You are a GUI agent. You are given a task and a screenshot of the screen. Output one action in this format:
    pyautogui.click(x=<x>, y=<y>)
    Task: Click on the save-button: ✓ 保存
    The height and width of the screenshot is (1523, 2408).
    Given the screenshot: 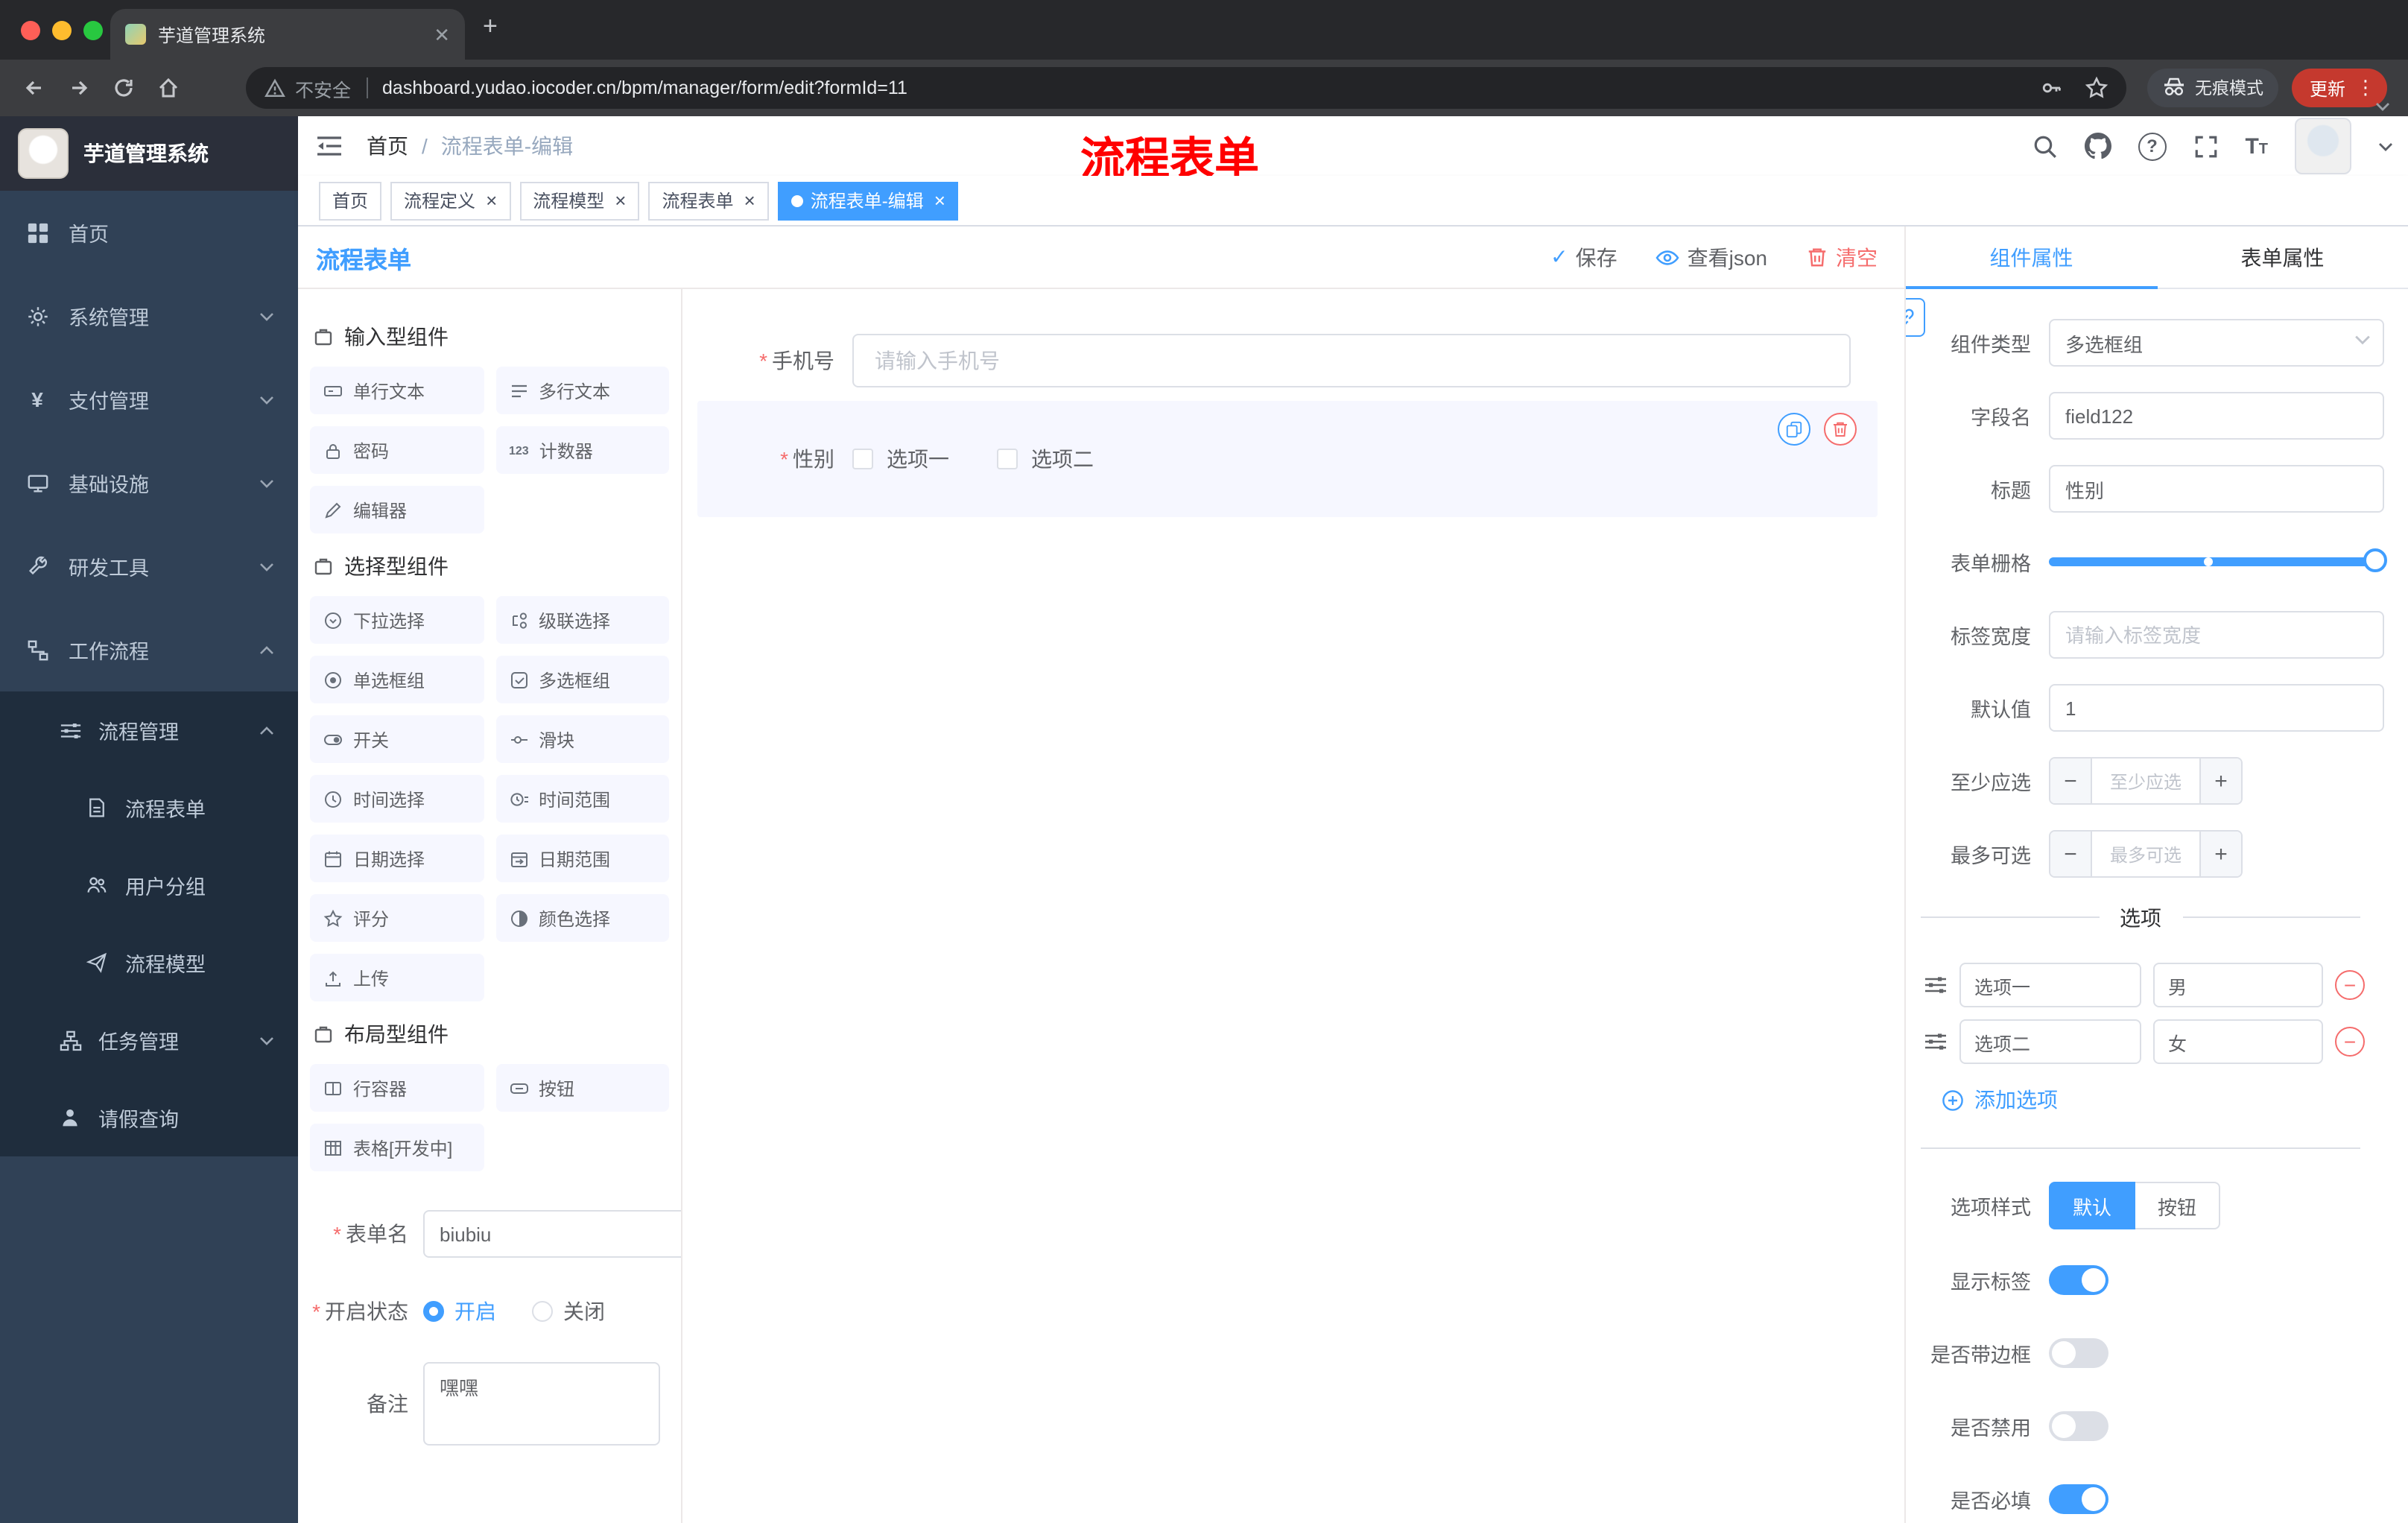 What is the action you would take?
    pyautogui.click(x=1583, y=257)
    